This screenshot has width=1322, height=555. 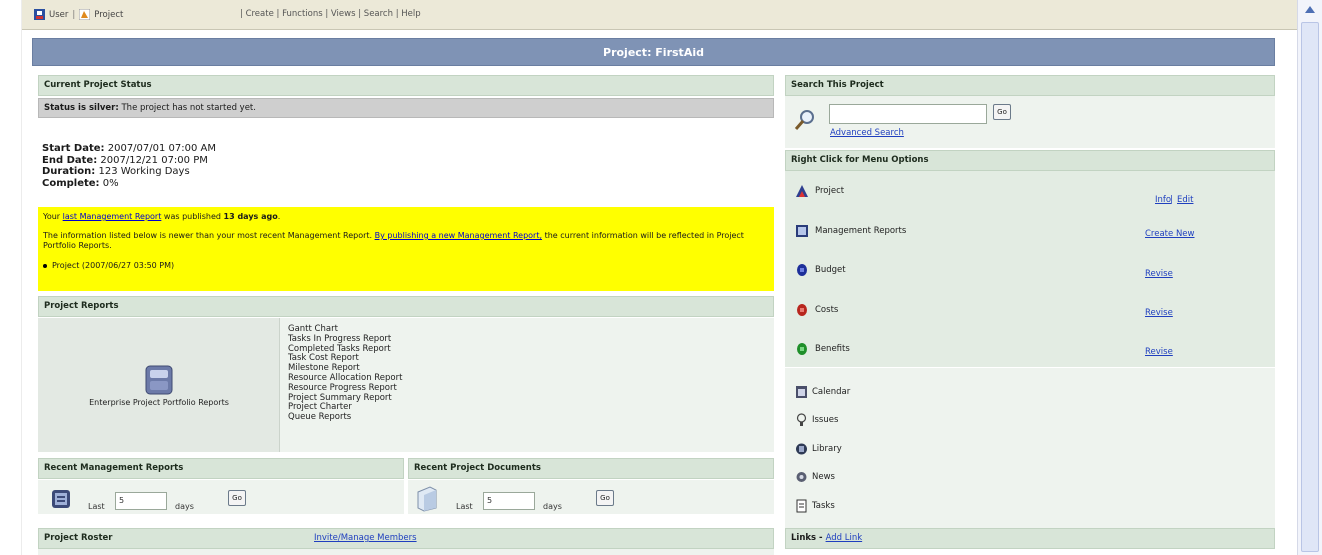 What do you see at coordinates (159, 402) in the screenshot?
I see `enterprise-reports-label: Enterprise Project Portfolio Reports` at bounding box center [159, 402].